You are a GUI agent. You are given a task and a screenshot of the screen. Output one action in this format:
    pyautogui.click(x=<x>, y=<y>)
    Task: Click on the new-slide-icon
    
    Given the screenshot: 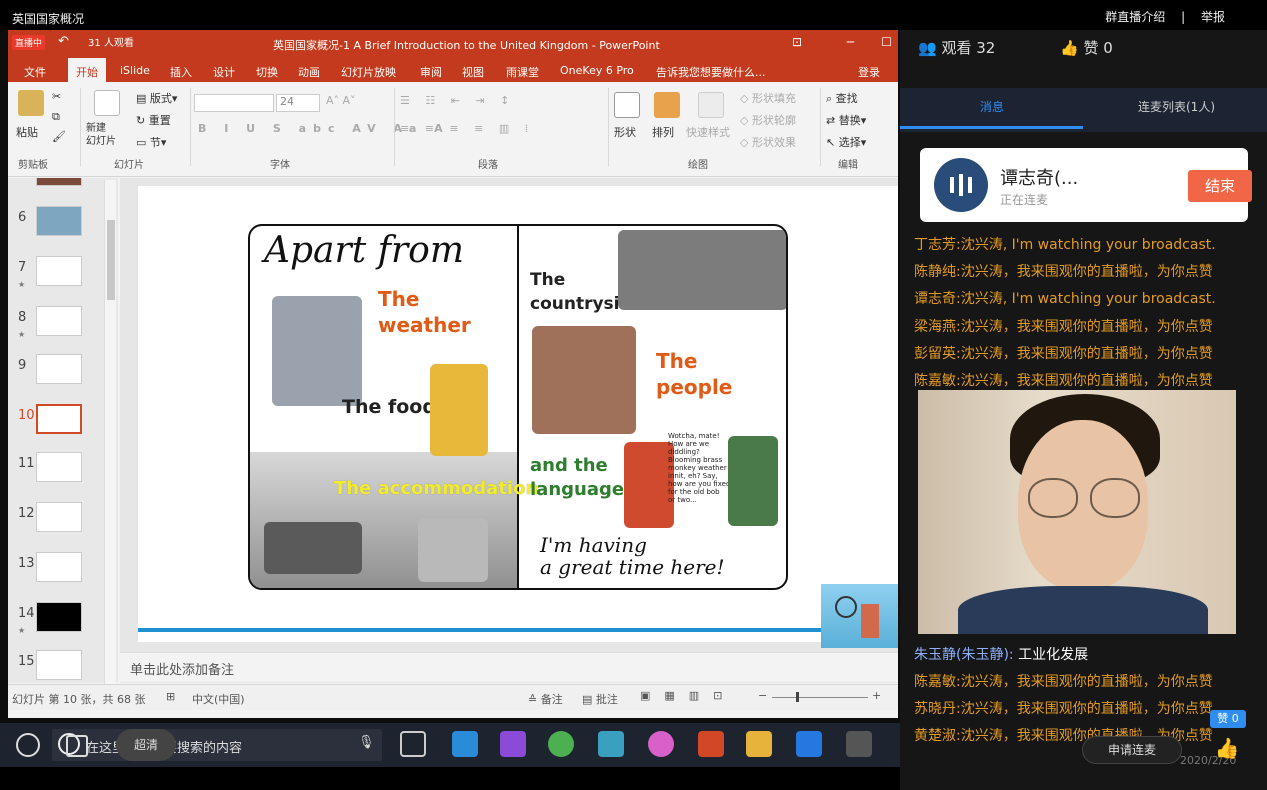 What is the action you would take?
    pyautogui.click(x=107, y=103)
    